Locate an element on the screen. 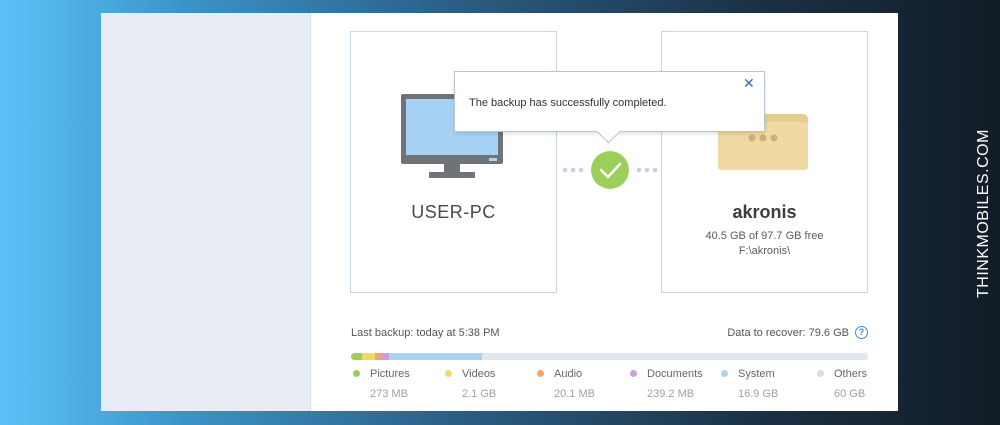 The width and height of the screenshot is (1000, 425). legend-size: 60 GB is located at coordinates (850, 394).